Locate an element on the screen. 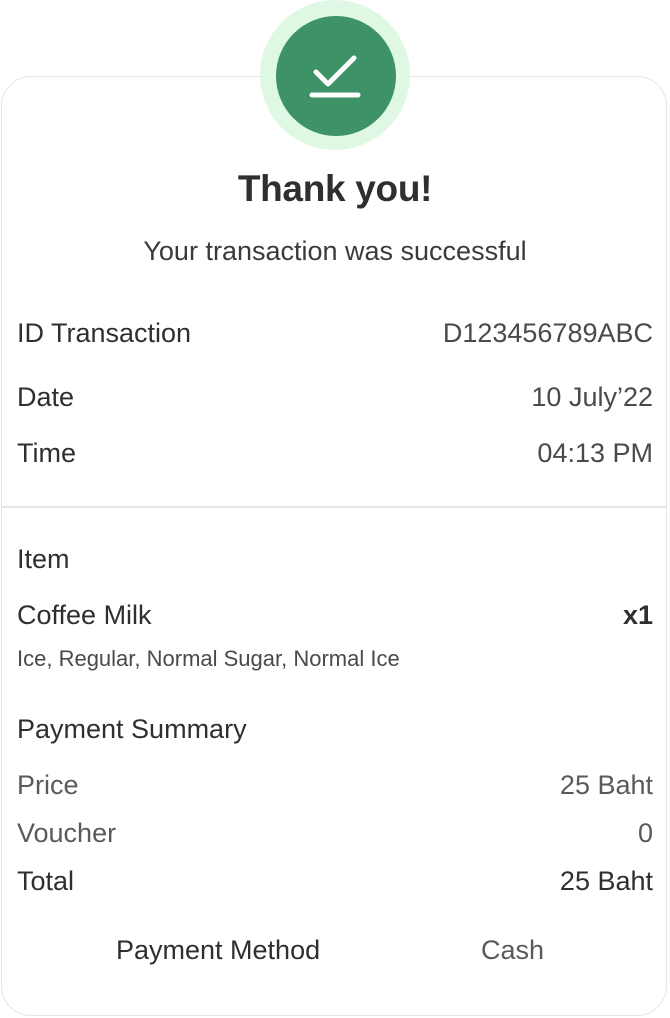 The width and height of the screenshot is (670, 1018). voucher-value: 0 is located at coordinates (645, 833).